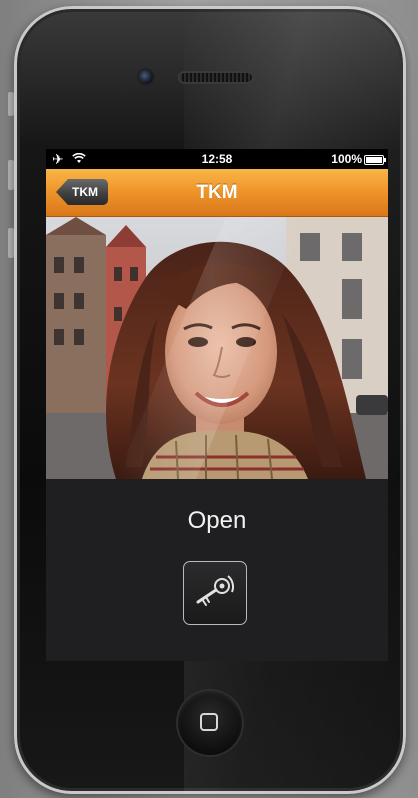 The width and height of the screenshot is (418, 798). I want to click on battery-percentage: 100%, so click(346, 159).